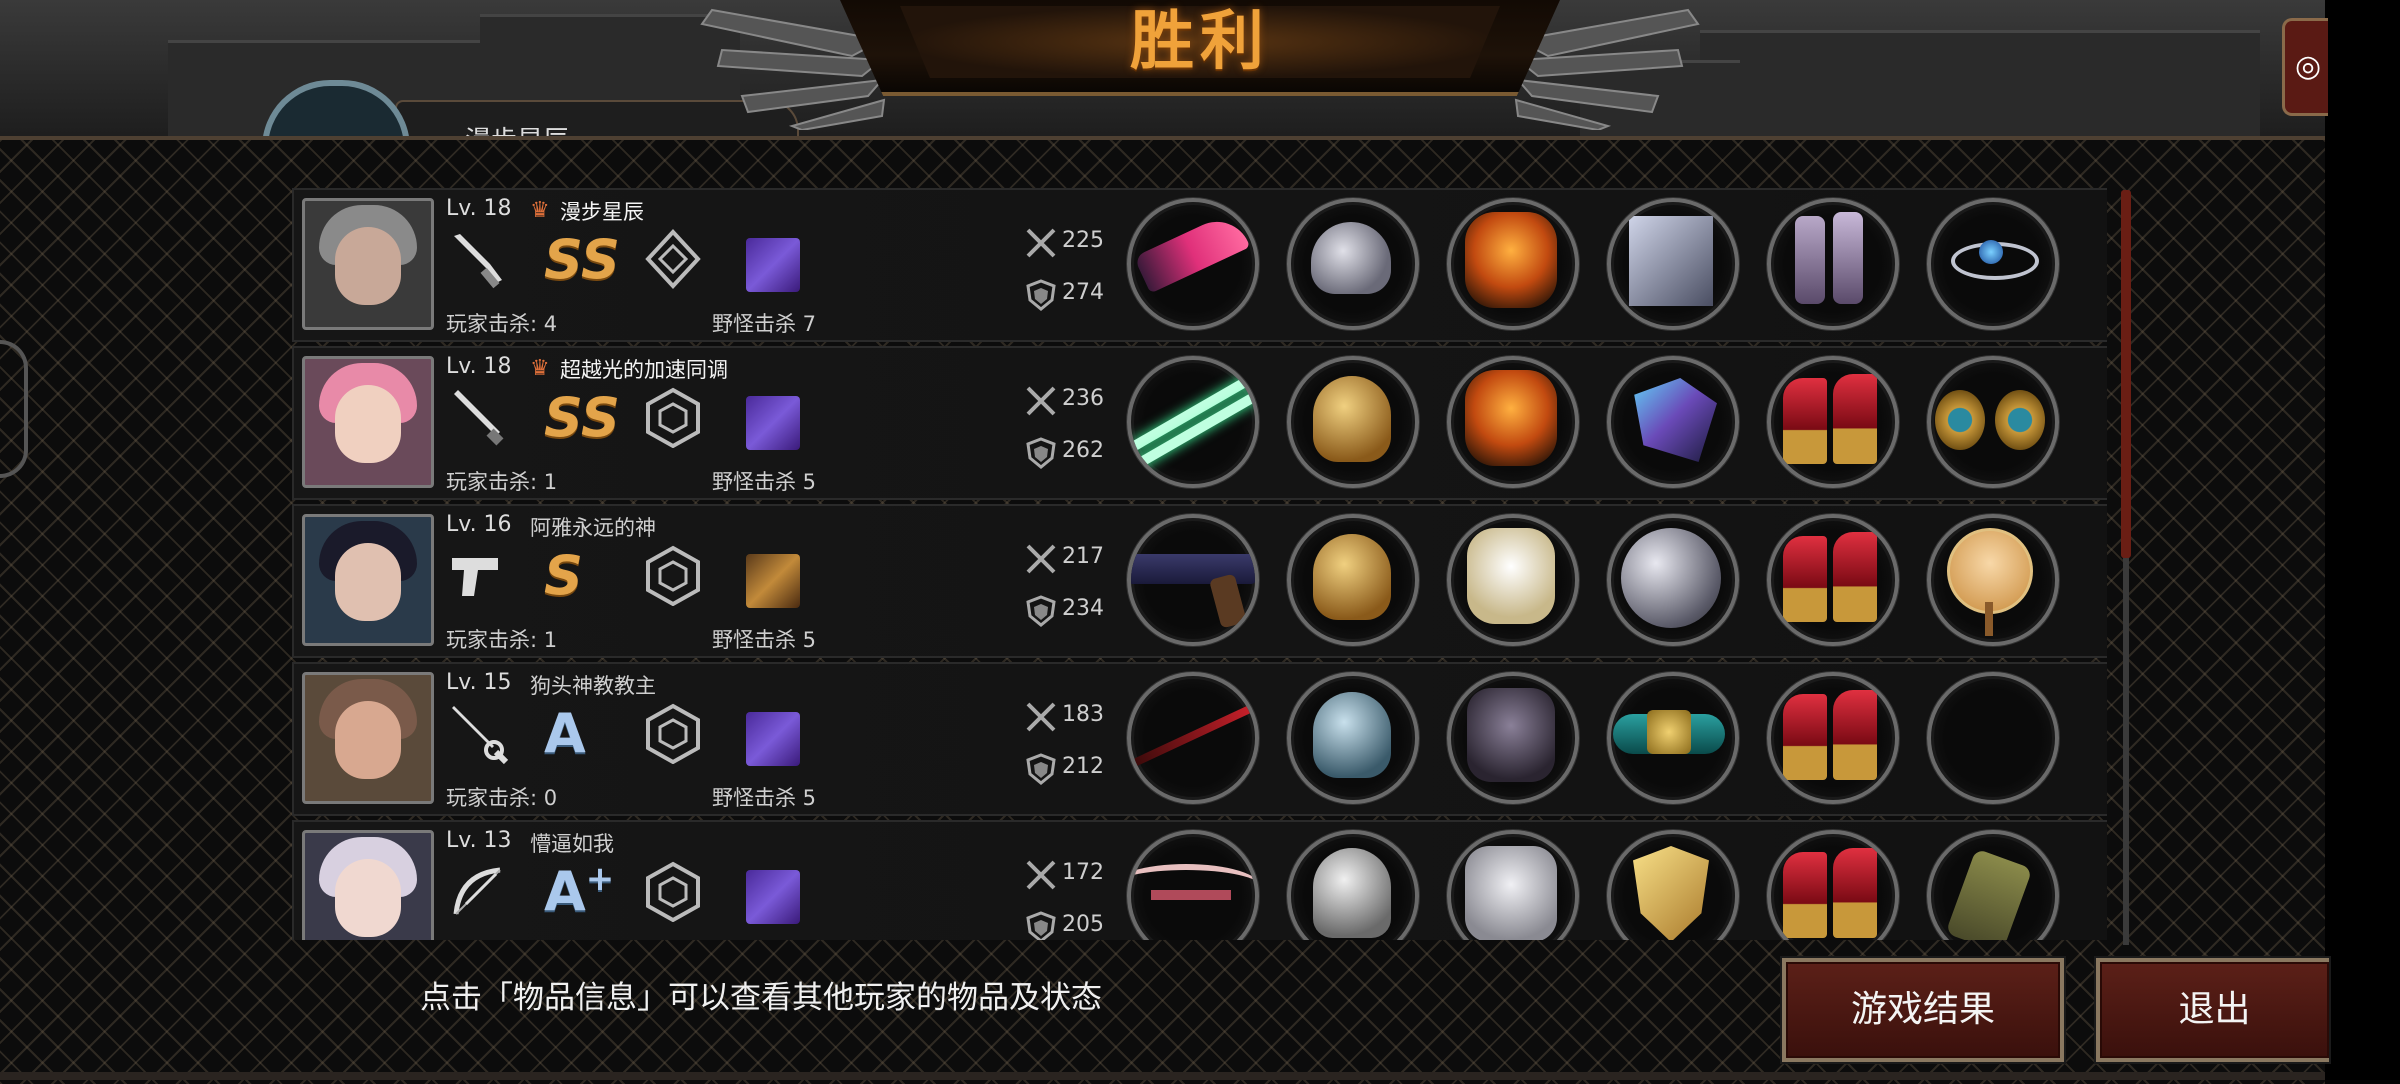 Image resolution: width=2400 pixels, height=1084 pixels. What do you see at coordinates (1083, 766) in the screenshot?
I see `defense-value: 212` at bounding box center [1083, 766].